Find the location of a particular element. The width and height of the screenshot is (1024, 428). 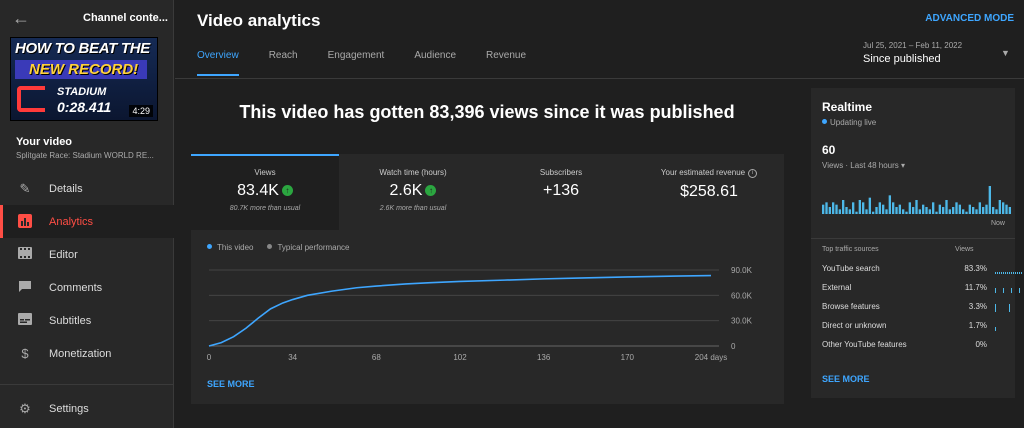

date-range: Jul 25, 2021 – Feb 11, 2022 is located at coordinates (912, 45).